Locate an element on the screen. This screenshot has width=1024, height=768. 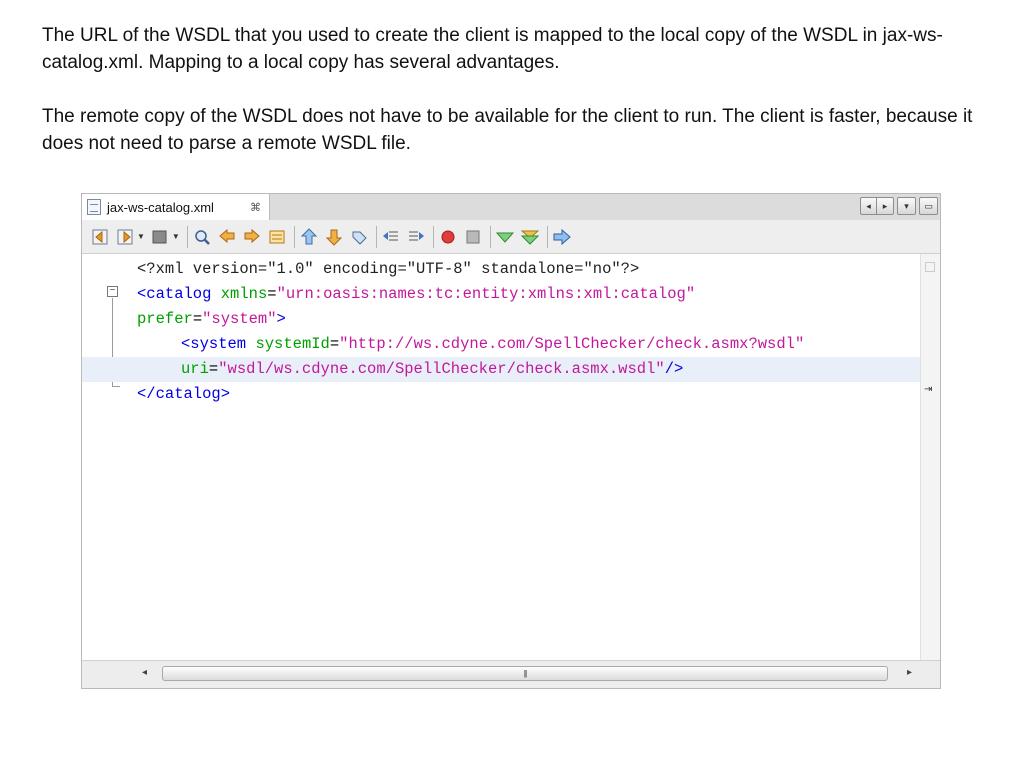
xml-file-icon is located at coordinates (94, 207).